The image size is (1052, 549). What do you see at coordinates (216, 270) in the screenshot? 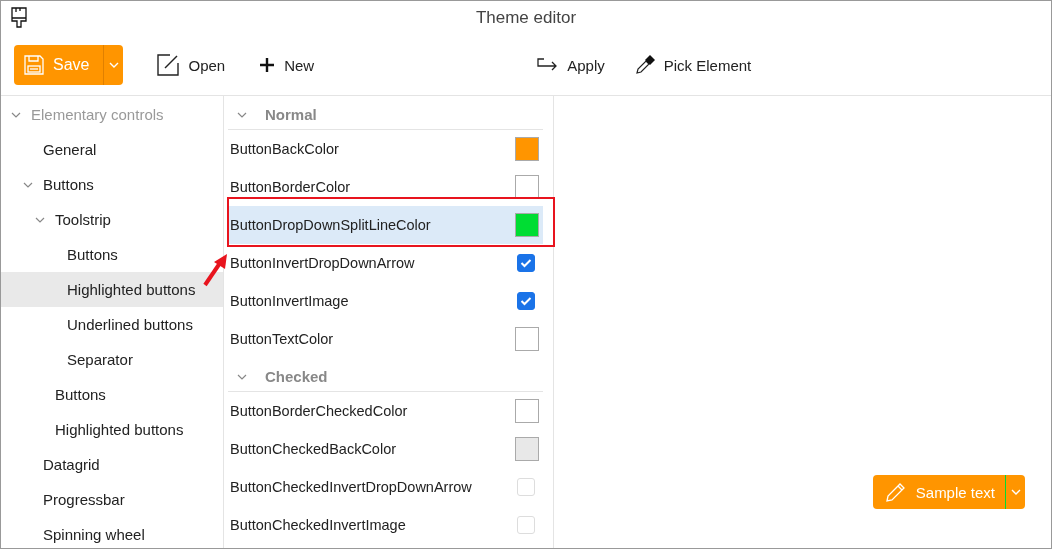
I see `annotation-arrow` at bounding box center [216, 270].